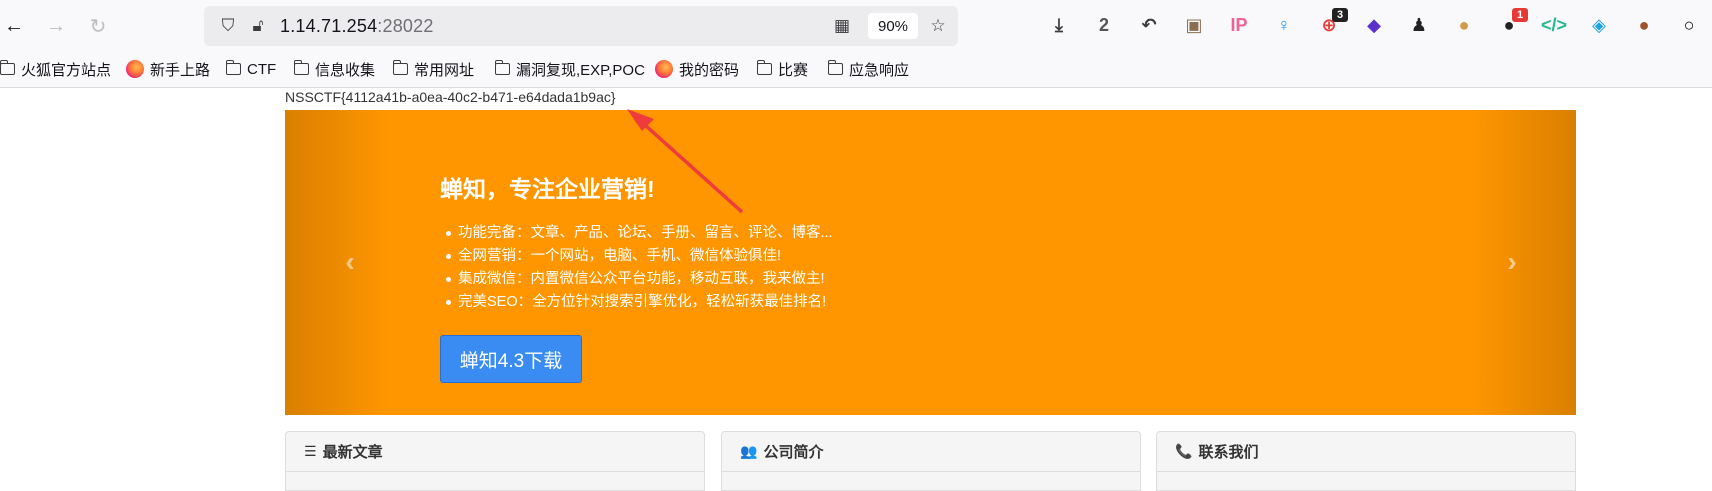 The image size is (1712, 491). I want to click on reply-glyph: ↶, so click(1149, 24).